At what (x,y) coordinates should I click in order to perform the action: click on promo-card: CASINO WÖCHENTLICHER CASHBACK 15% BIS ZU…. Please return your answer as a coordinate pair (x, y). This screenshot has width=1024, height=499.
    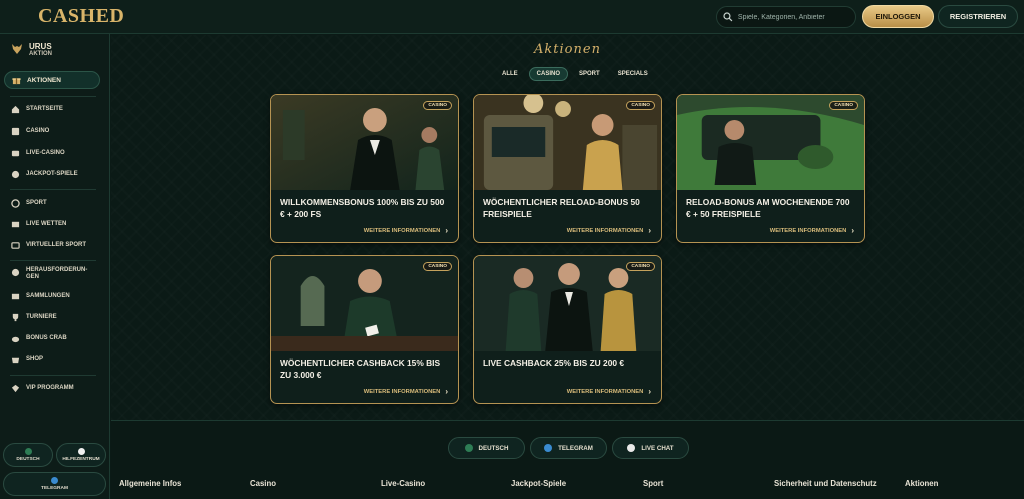
    Looking at the image, I should click on (364, 329).